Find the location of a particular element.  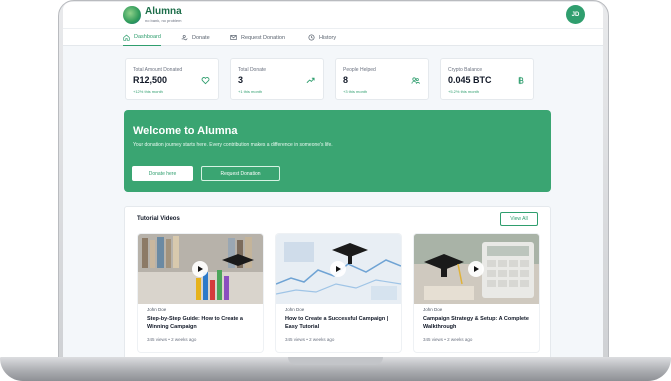

tab-dashboard-label: Dashboard is located at coordinates (147, 37).